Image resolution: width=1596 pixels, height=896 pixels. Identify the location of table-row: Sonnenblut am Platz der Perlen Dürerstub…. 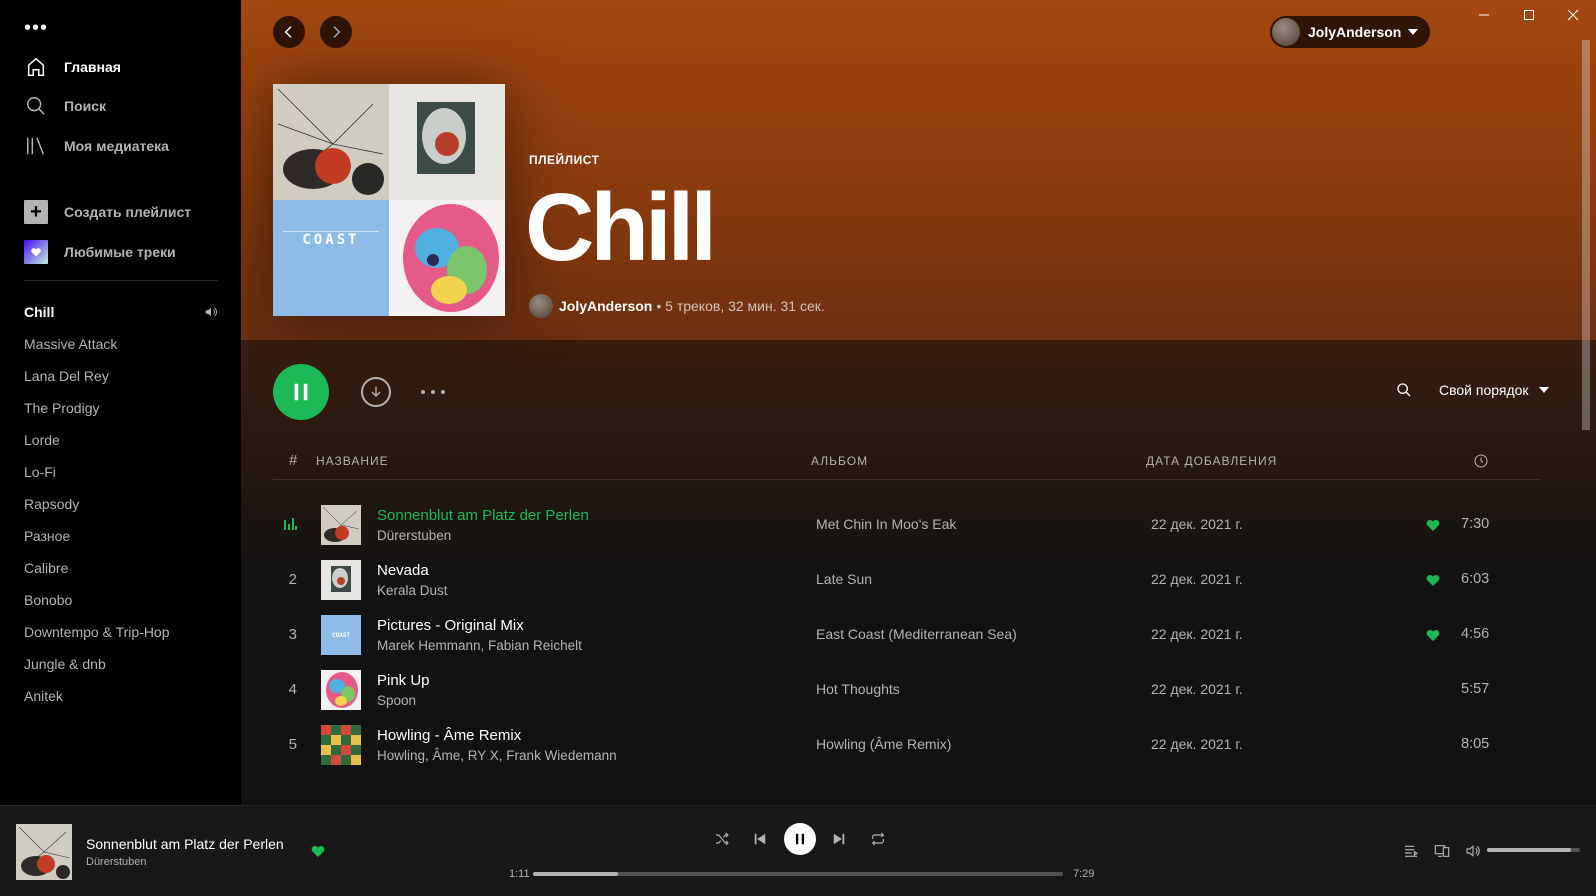
(907, 525).